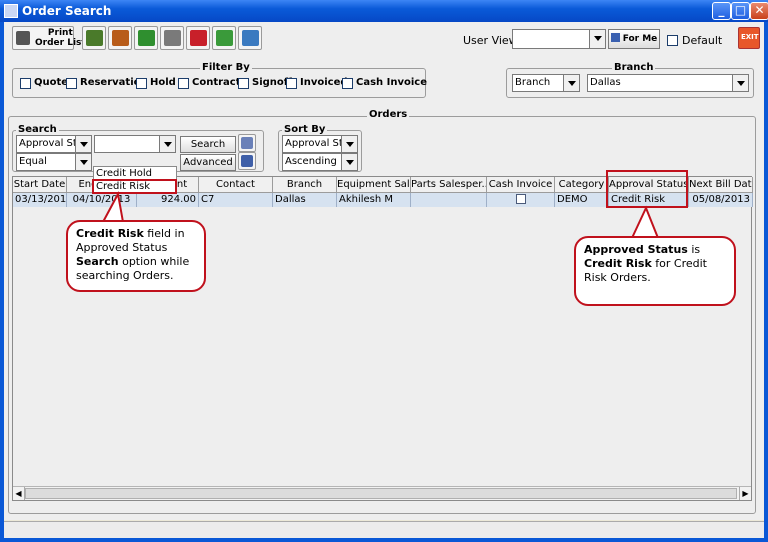 The image size is (768, 542). I want to click on filter-invoiced-checkbox, so click(291, 83).